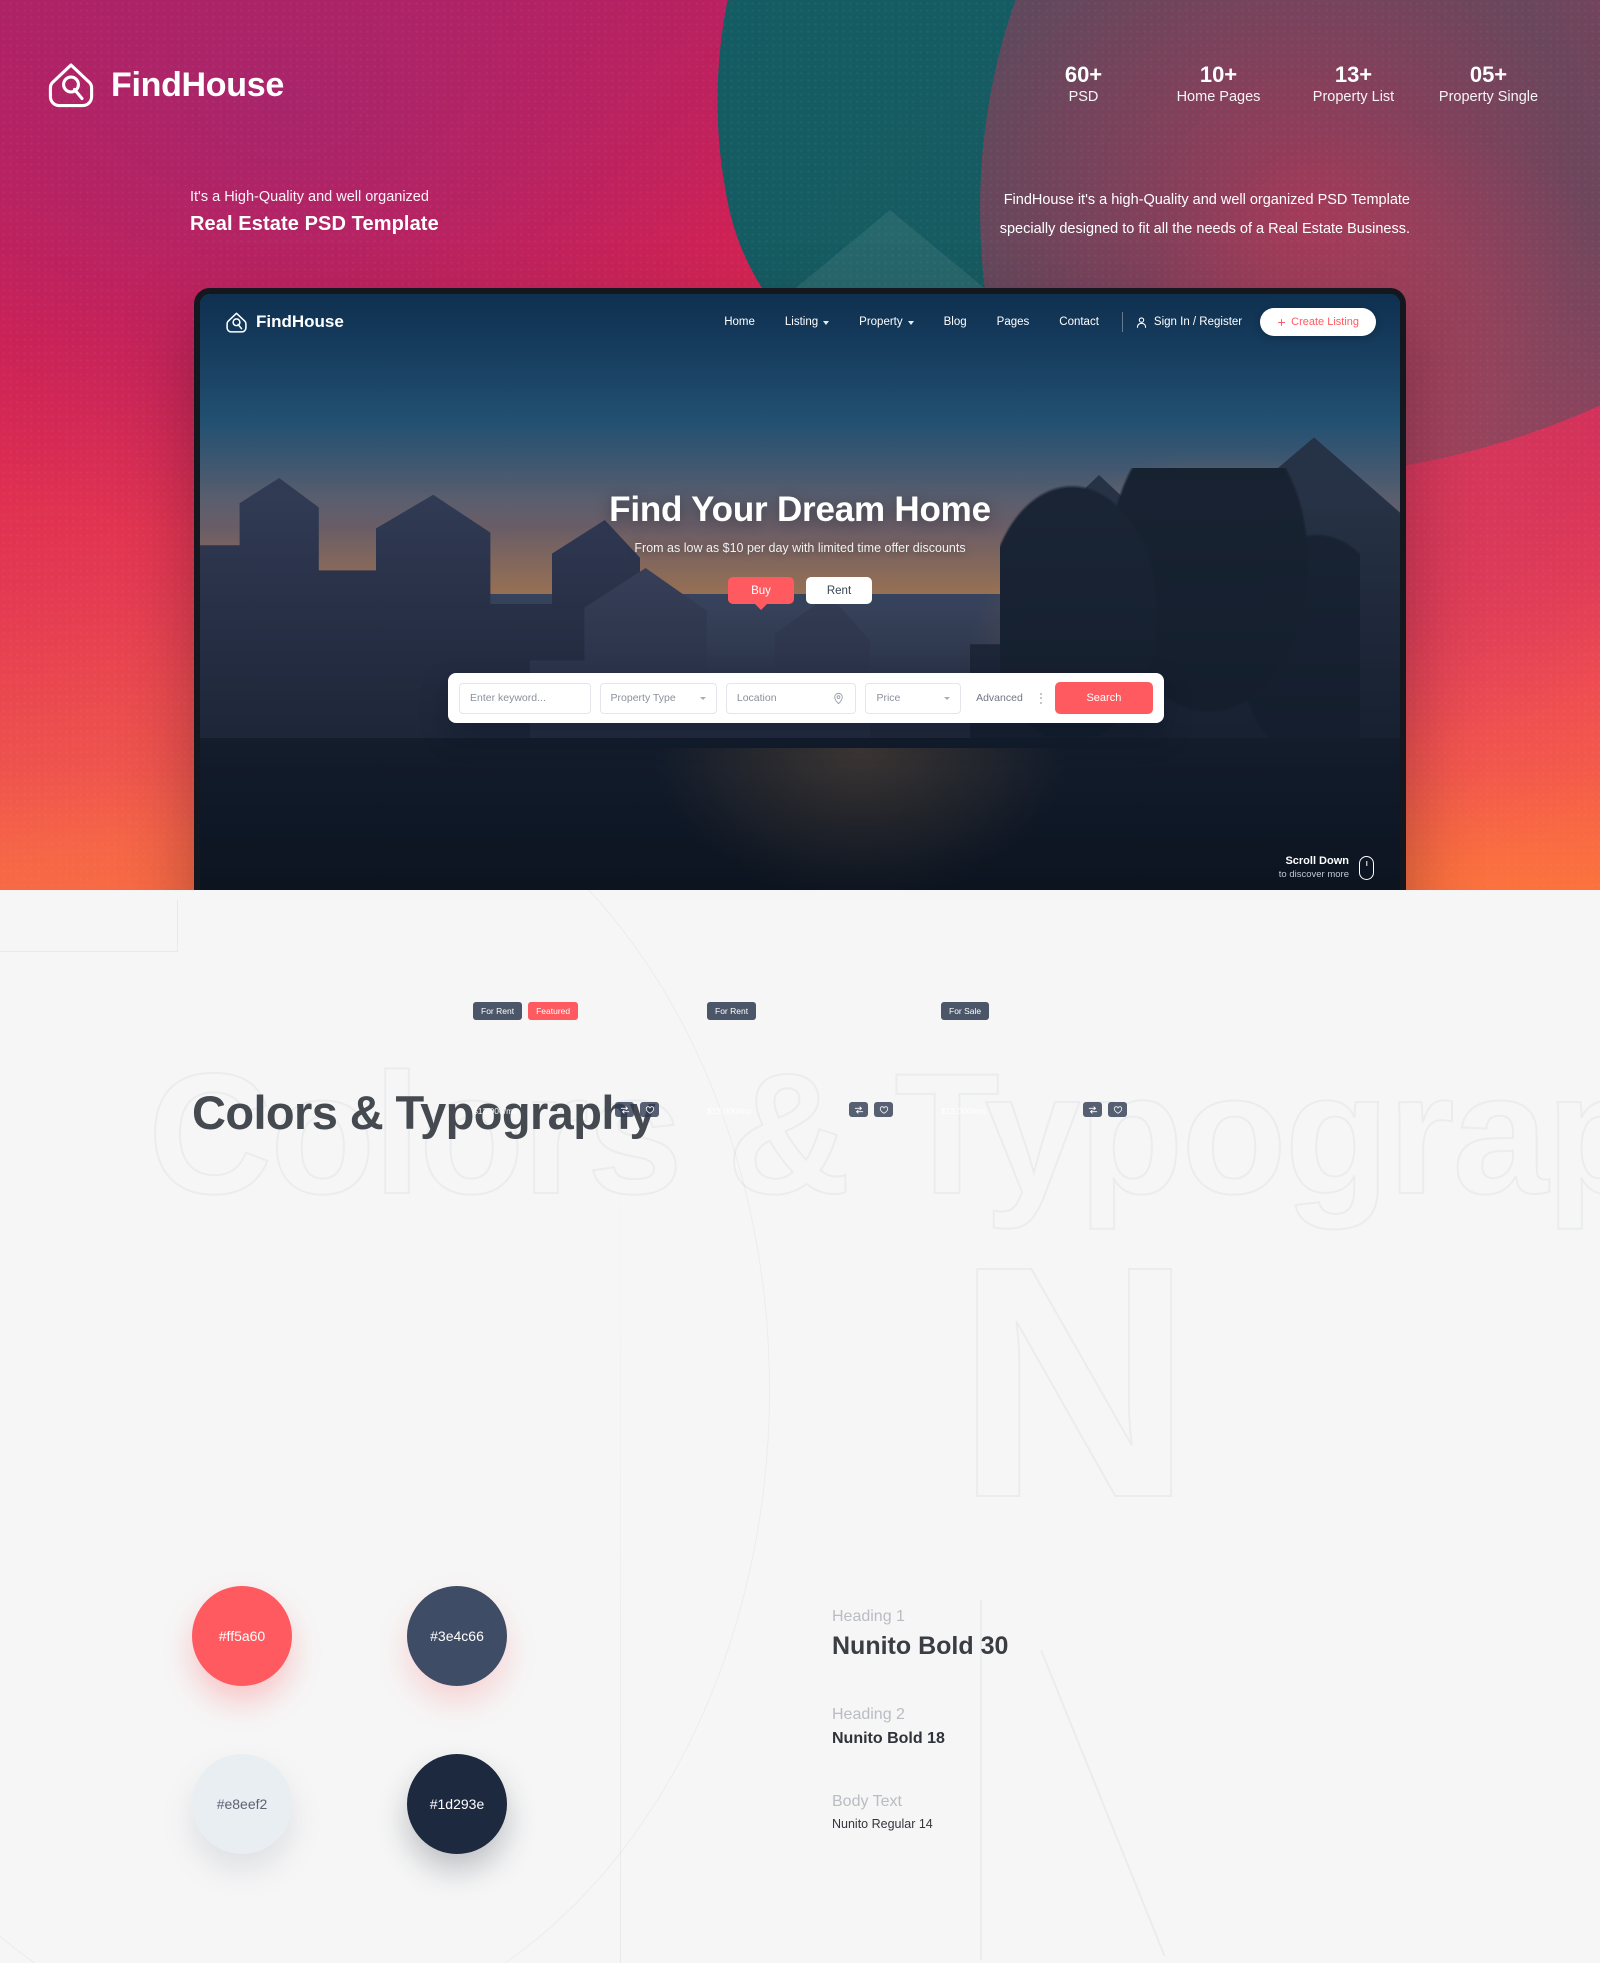 Image resolution: width=1600 pixels, height=1963 pixels. I want to click on tagline-small: It's a High-Quality and well organized, so click(309, 197).